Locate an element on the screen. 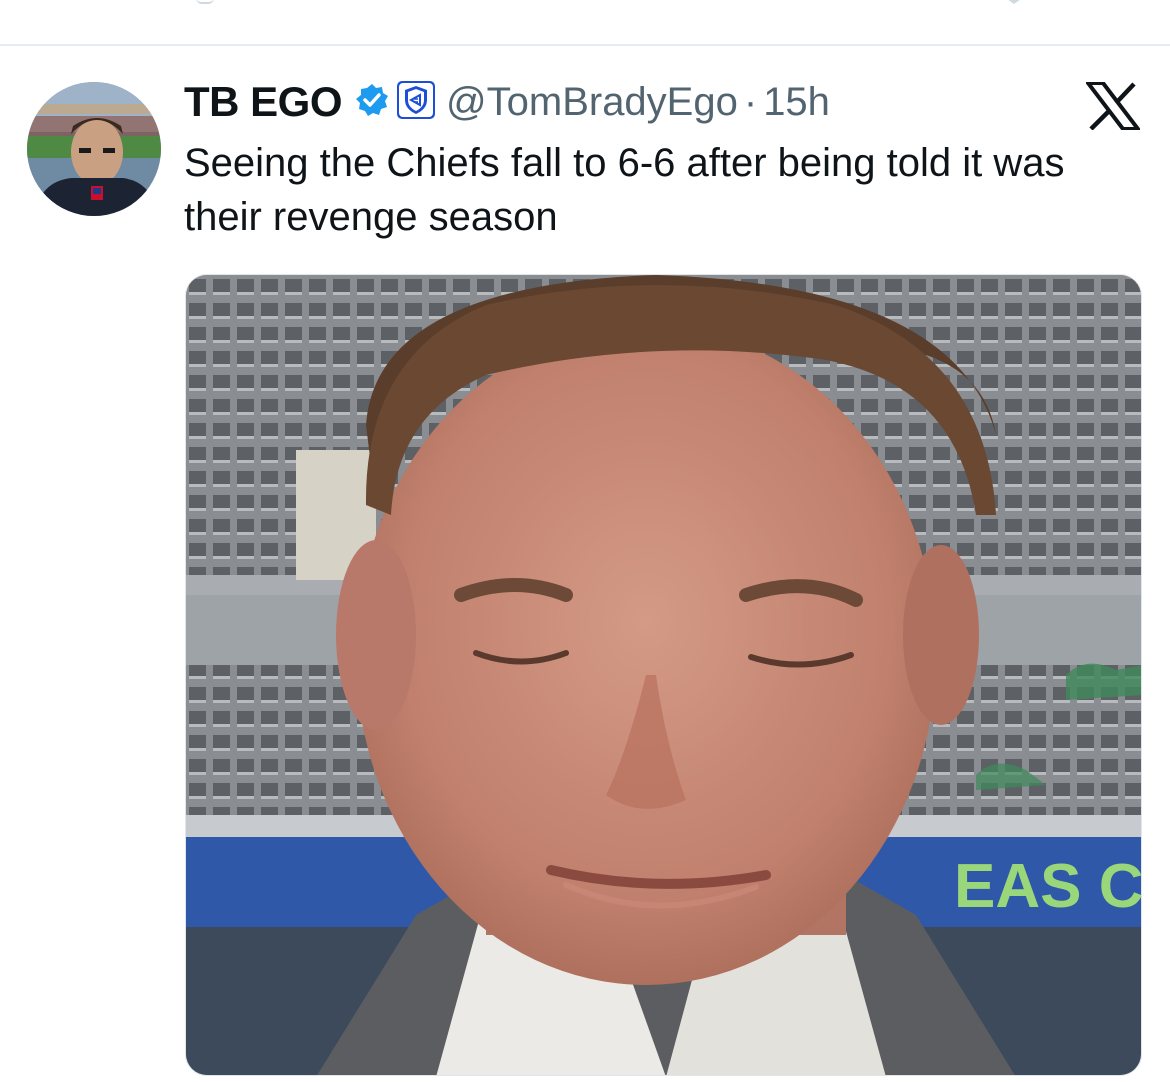 This screenshot has height=1082, width=1170. reply-icon-edge is located at coordinates (205, 2).